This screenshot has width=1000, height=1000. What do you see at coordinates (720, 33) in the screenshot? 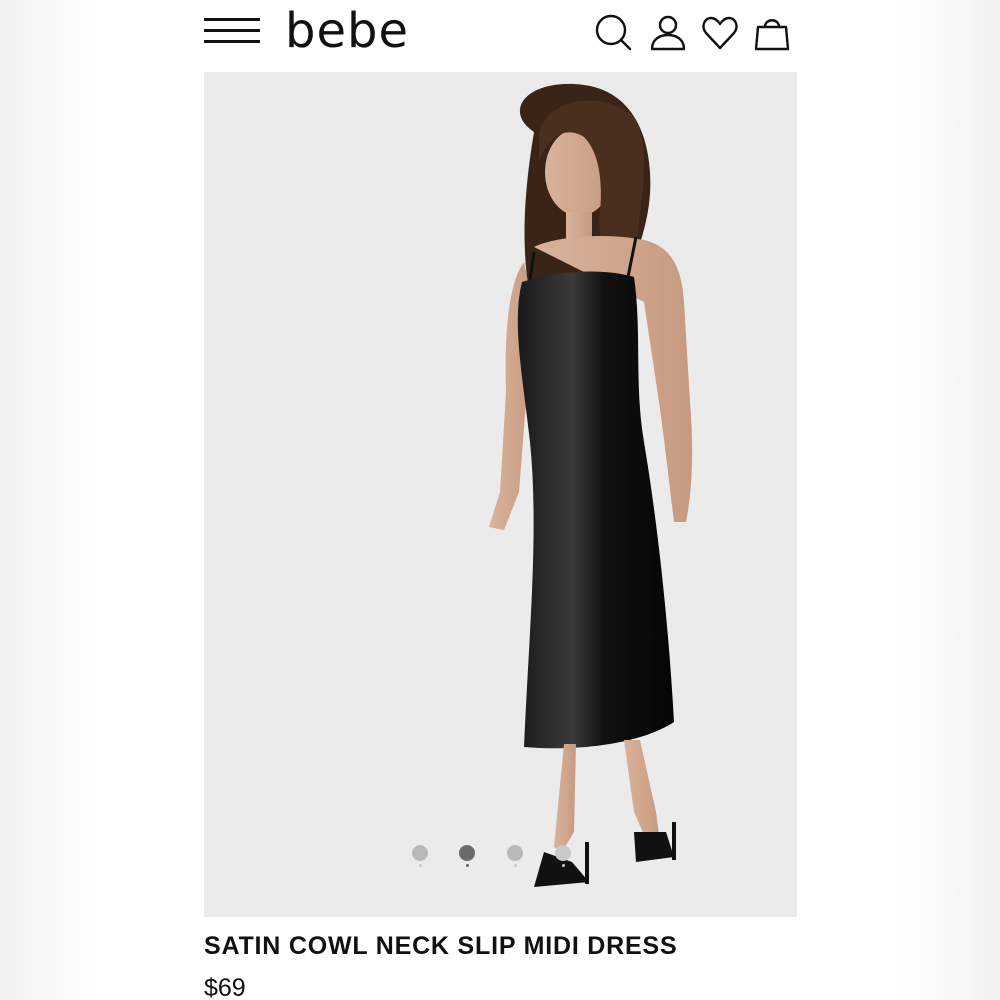
I see `heart-icon` at bounding box center [720, 33].